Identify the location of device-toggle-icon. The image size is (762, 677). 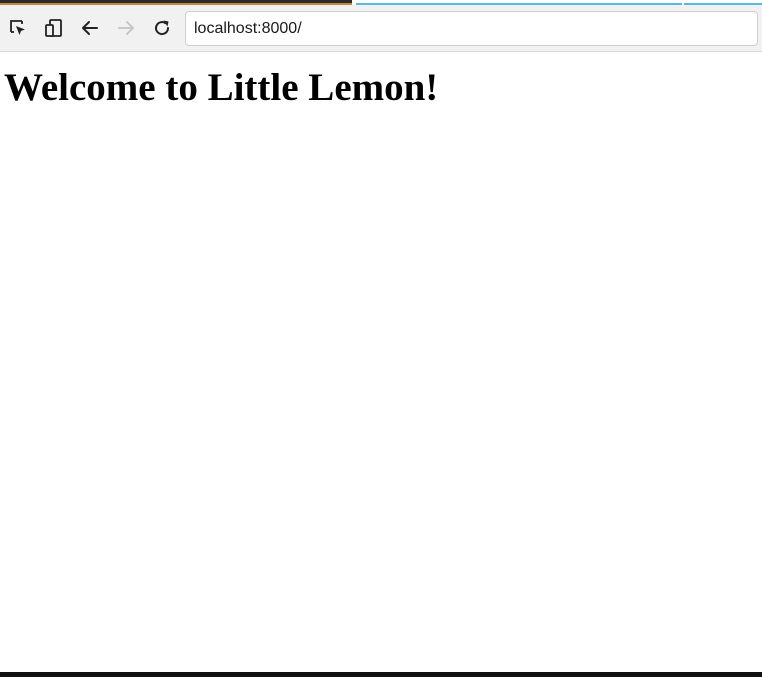
(54, 28).